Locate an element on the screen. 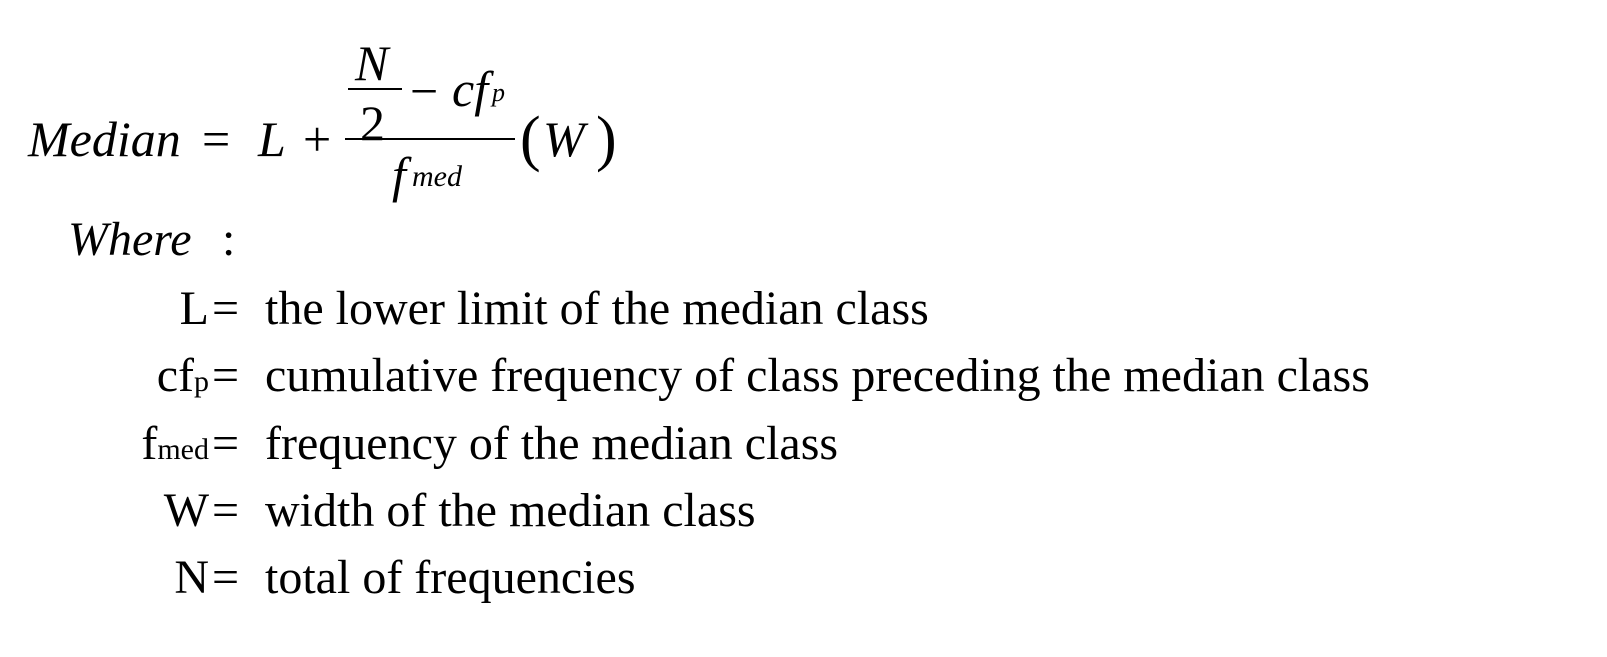  main-fraction-bar is located at coordinates (430, 139).